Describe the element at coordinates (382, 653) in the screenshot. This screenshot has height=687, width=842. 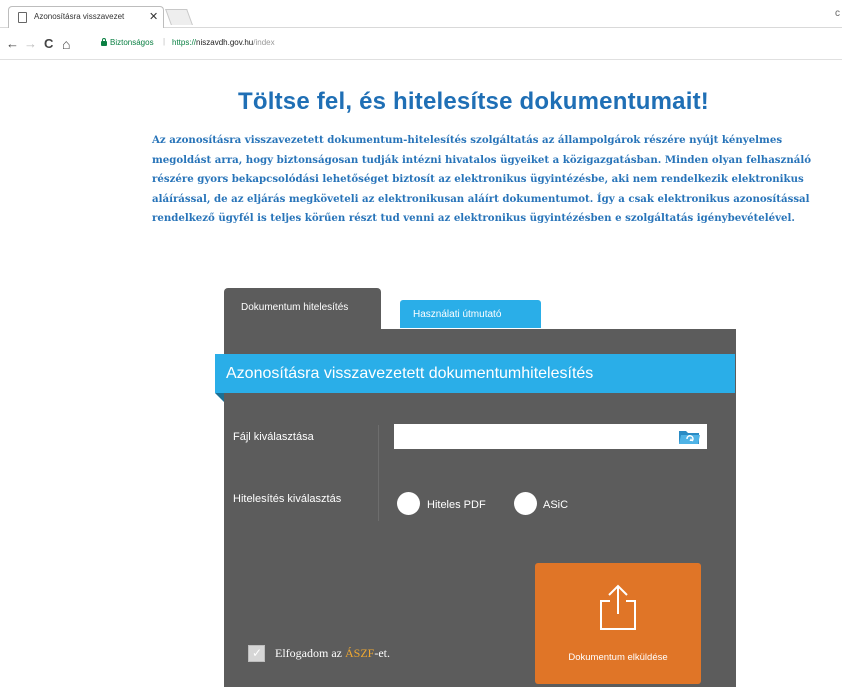
I see `accept-terms-suffix: -et.` at that location.